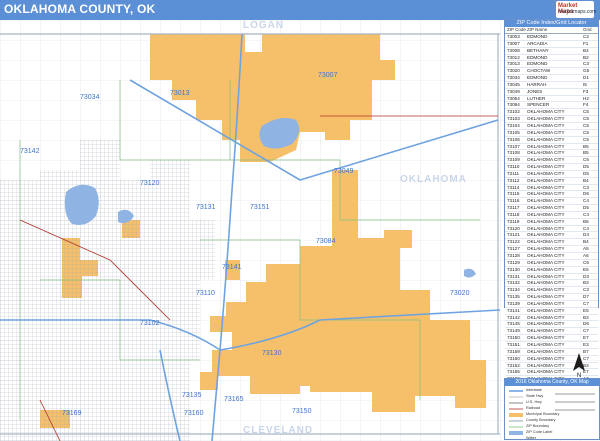 This screenshot has width=600, height=441. I want to click on row-grid: E5, so click(586, 310).